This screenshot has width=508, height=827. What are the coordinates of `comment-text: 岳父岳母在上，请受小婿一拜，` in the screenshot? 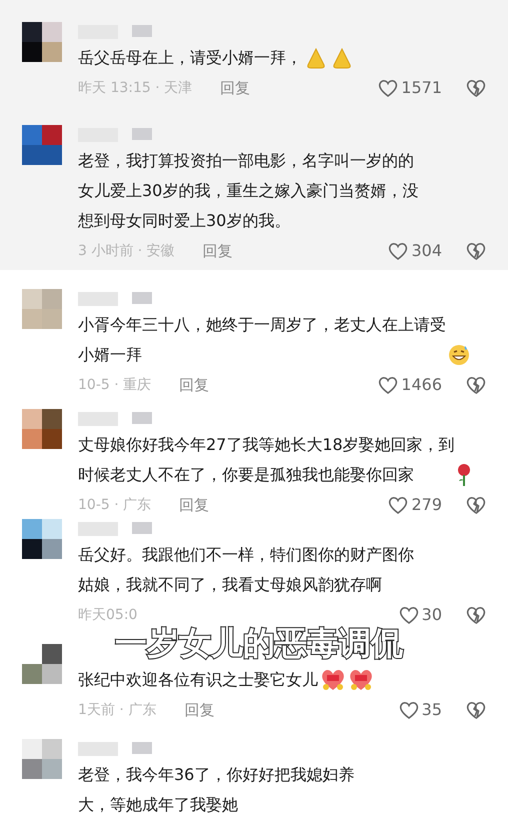 It's located at (190, 58).